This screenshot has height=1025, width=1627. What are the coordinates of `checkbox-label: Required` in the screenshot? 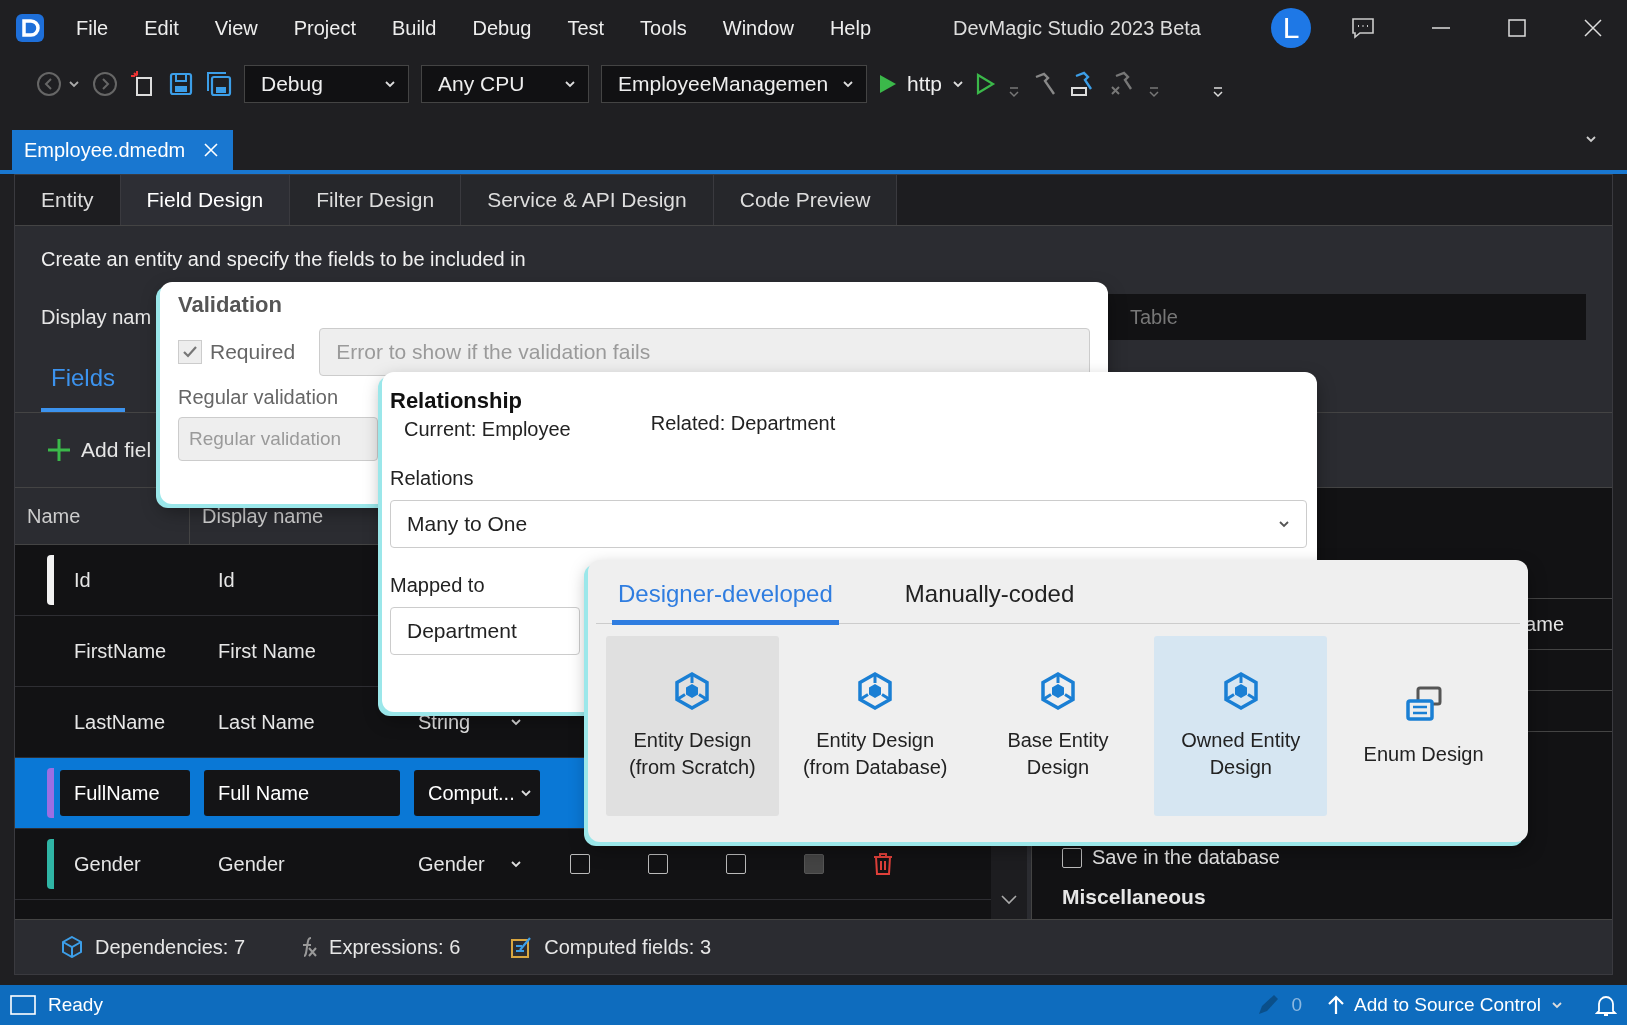 It's located at (253, 352).